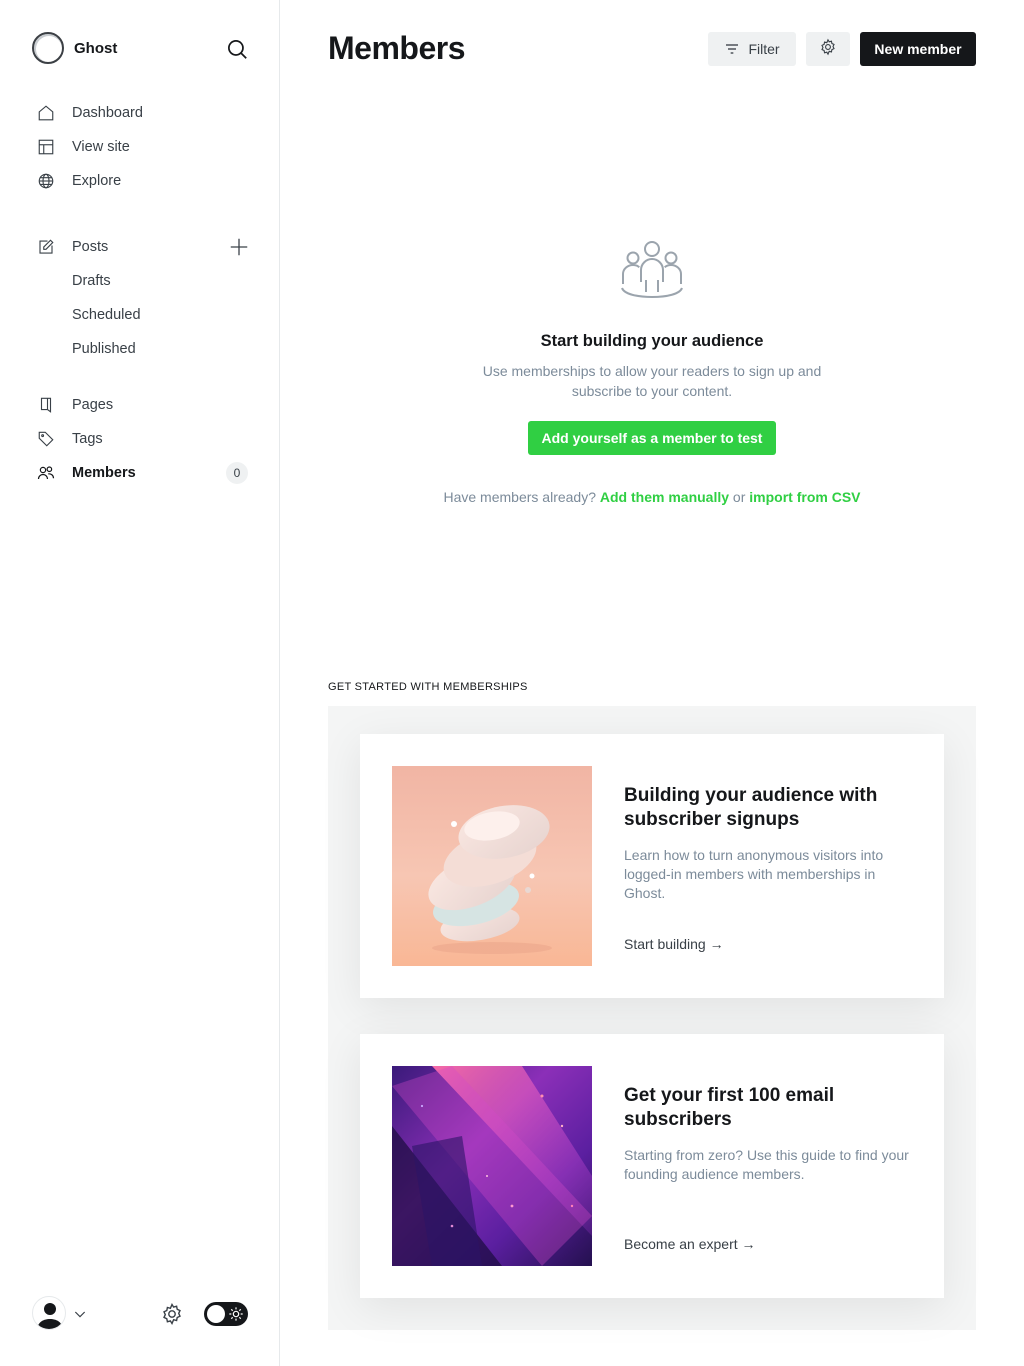 This screenshot has width=1024, height=1366. Describe the element at coordinates (144, 113) in the screenshot. I see `sidebar-item-dashboard: Dashboard` at that location.